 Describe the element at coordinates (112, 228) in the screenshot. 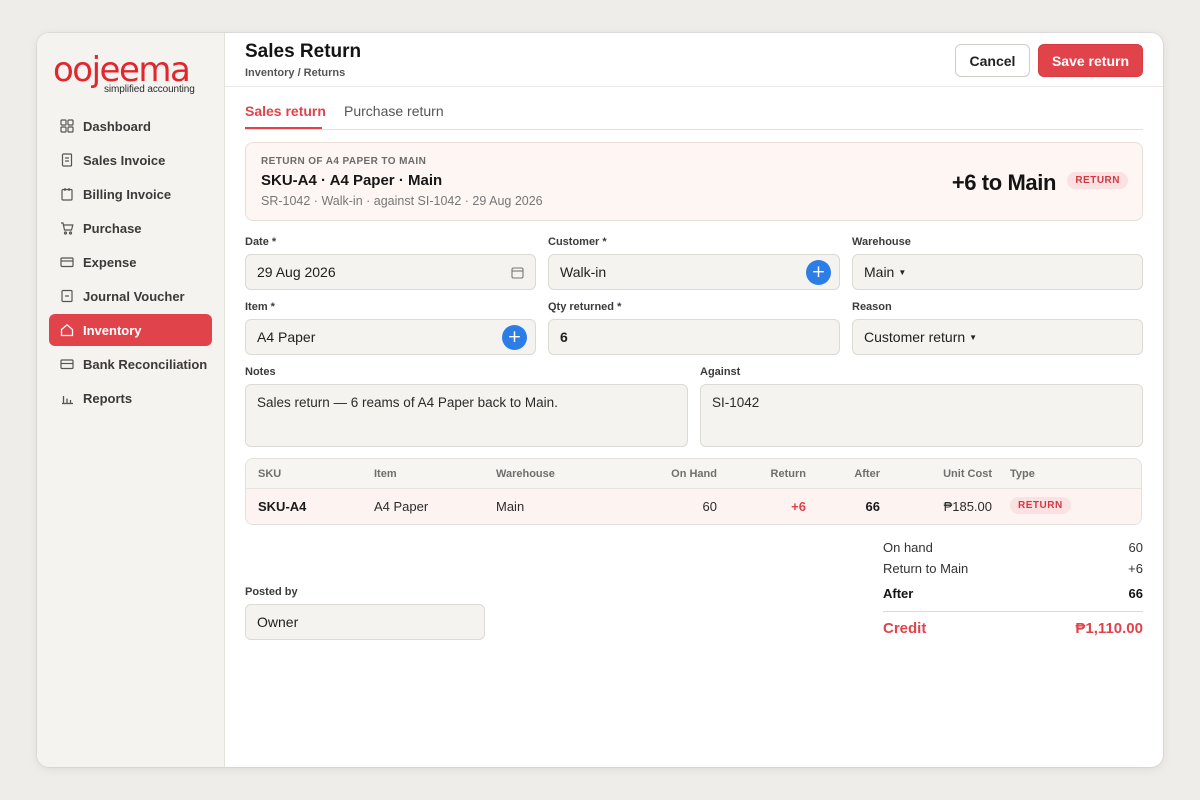

I see `sidebar-item-label: Purchase` at that location.